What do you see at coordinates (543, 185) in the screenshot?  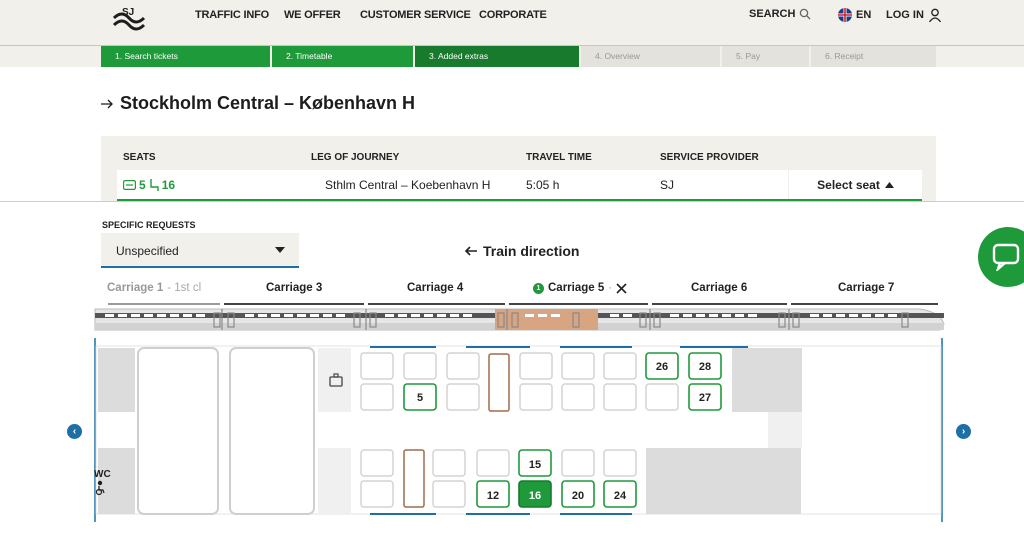 I see `travel-time-value: 5:05 h` at bounding box center [543, 185].